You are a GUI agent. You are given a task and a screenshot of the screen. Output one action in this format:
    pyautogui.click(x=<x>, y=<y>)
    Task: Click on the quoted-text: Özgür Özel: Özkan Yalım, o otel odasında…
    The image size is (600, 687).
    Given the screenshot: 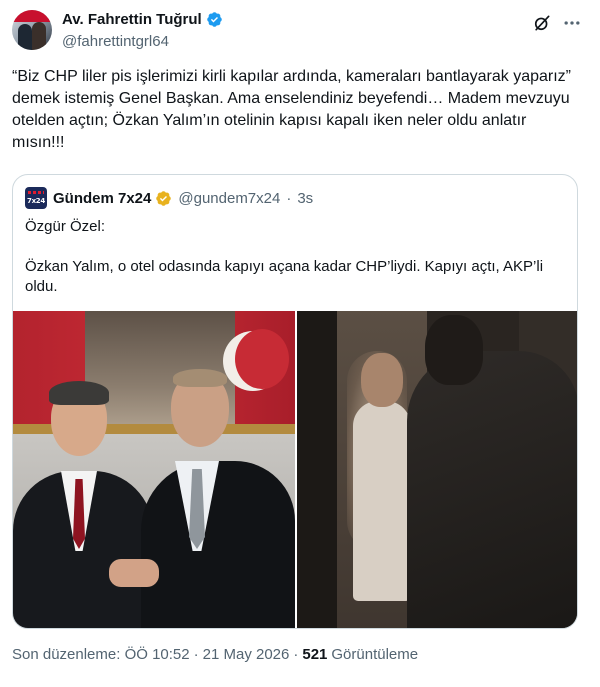 What is the action you would take?
    pyautogui.click(x=284, y=256)
    